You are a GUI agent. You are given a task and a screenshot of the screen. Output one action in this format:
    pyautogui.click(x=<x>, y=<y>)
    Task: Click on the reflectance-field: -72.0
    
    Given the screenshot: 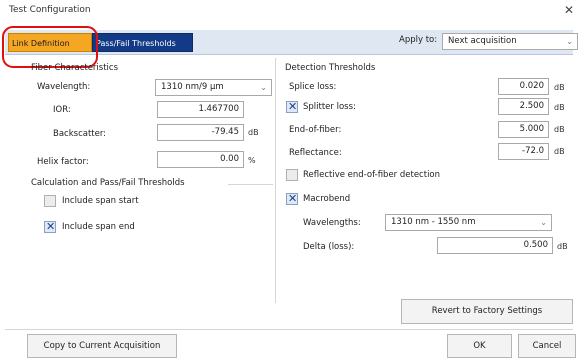 What is the action you would take?
    pyautogui.click(x=523, y=151)
    